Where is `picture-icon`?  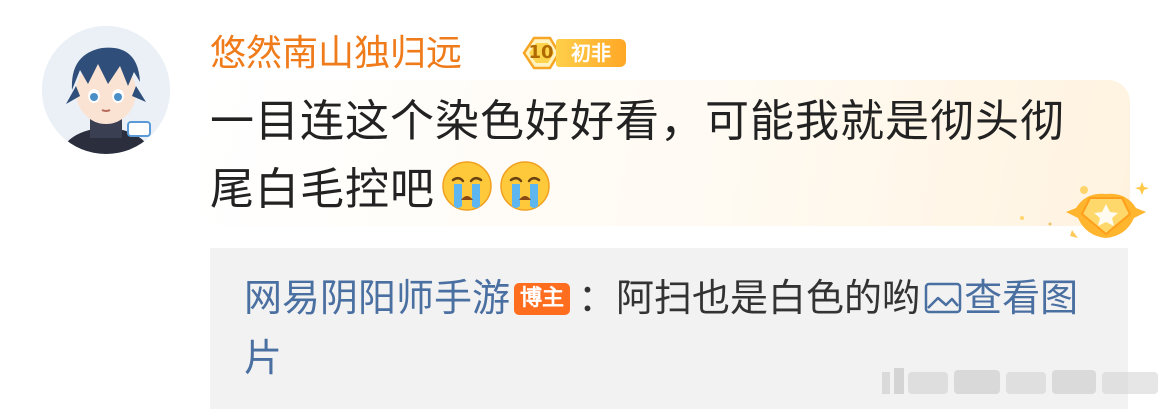 picture-icon is located at coordinates (943, 298).